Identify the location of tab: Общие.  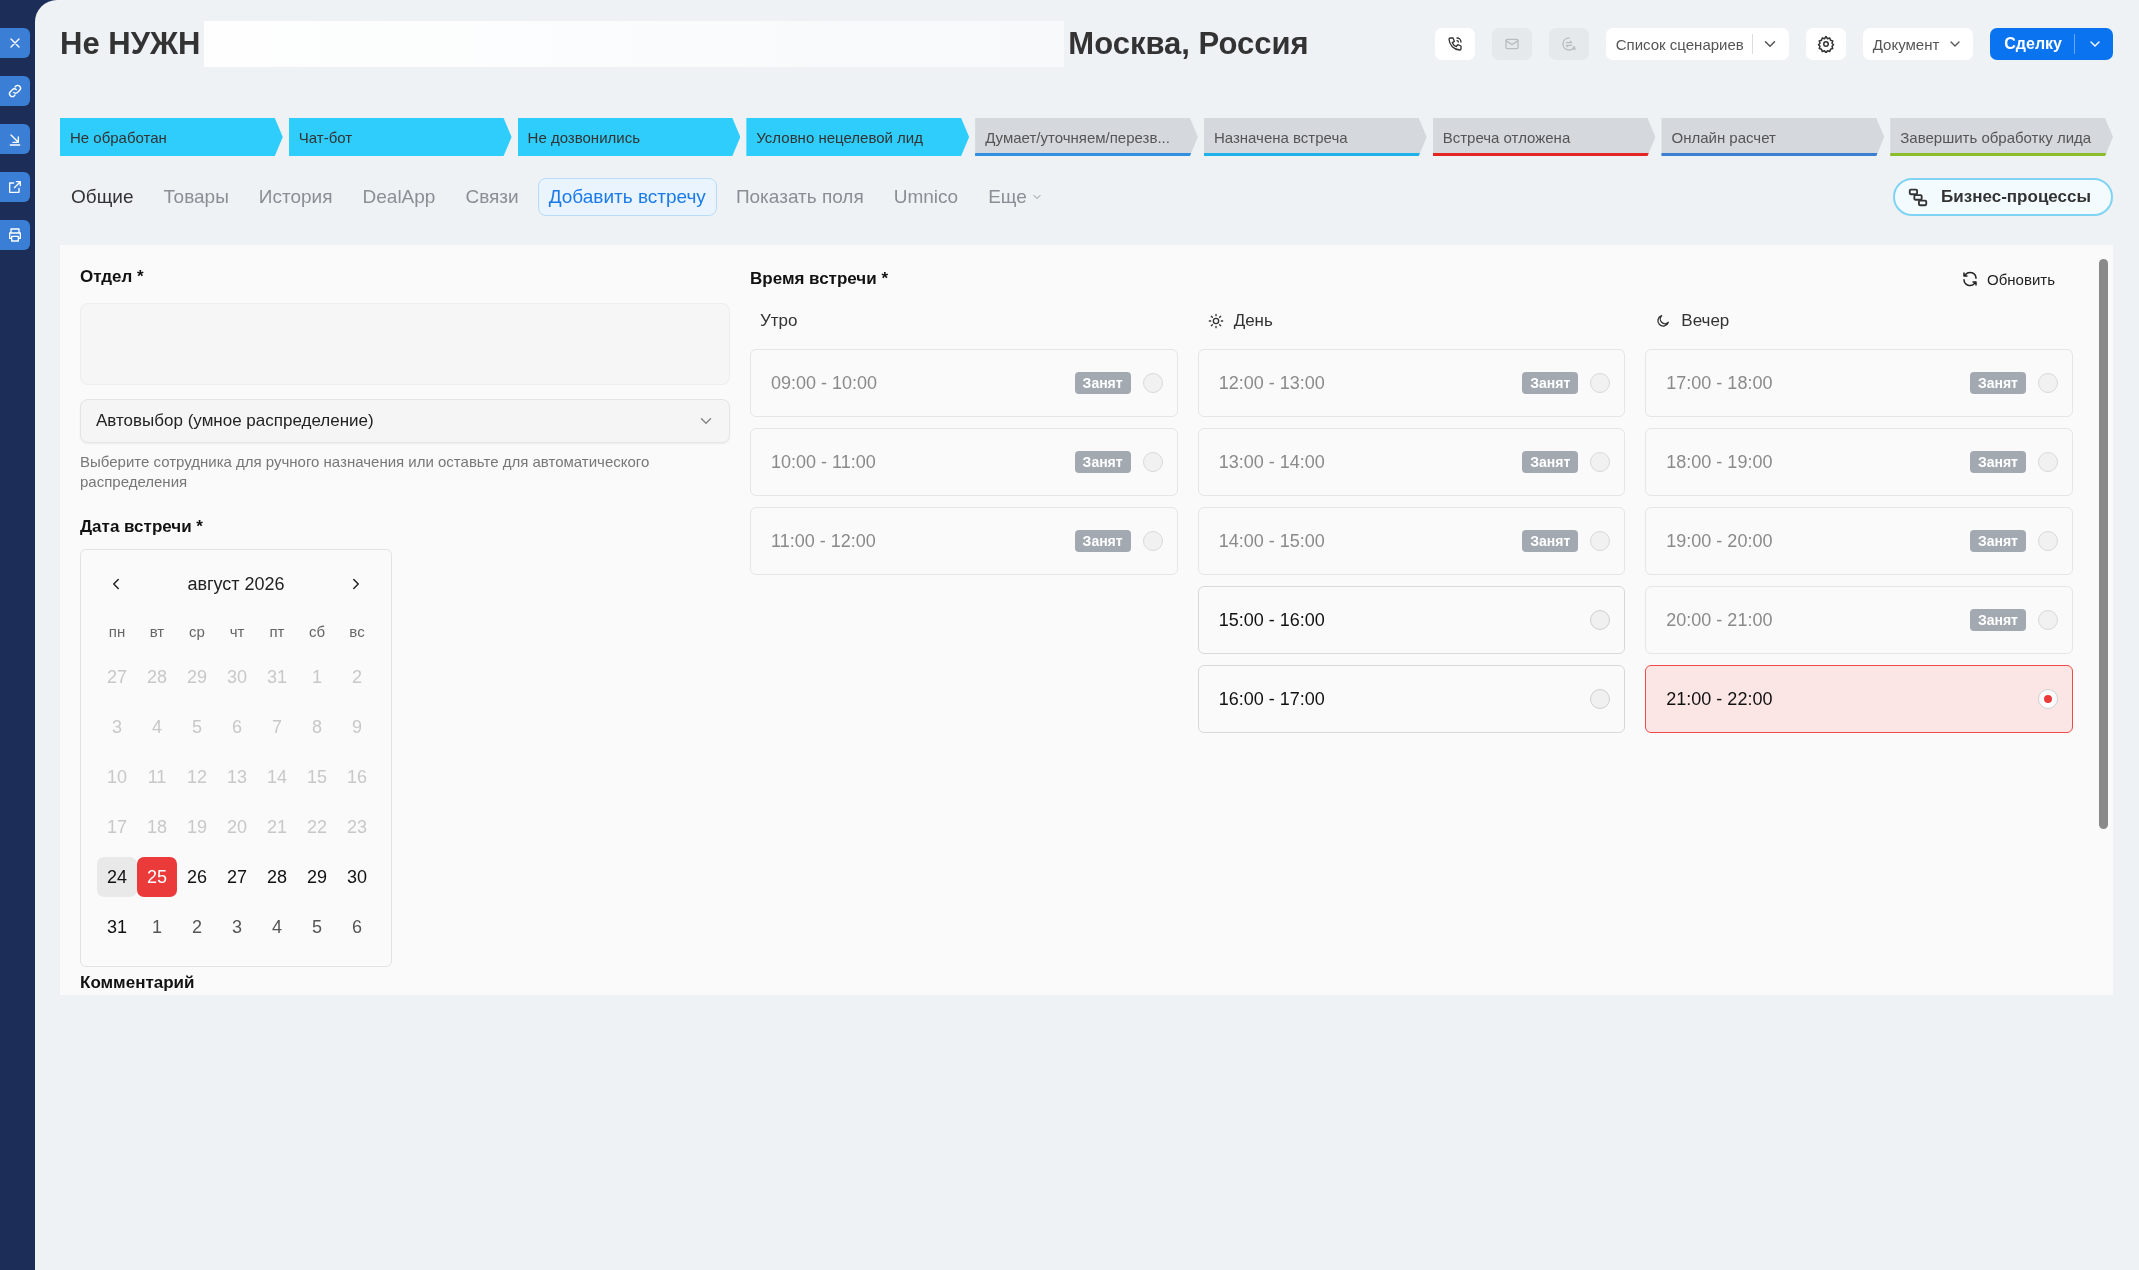
(102, 197).